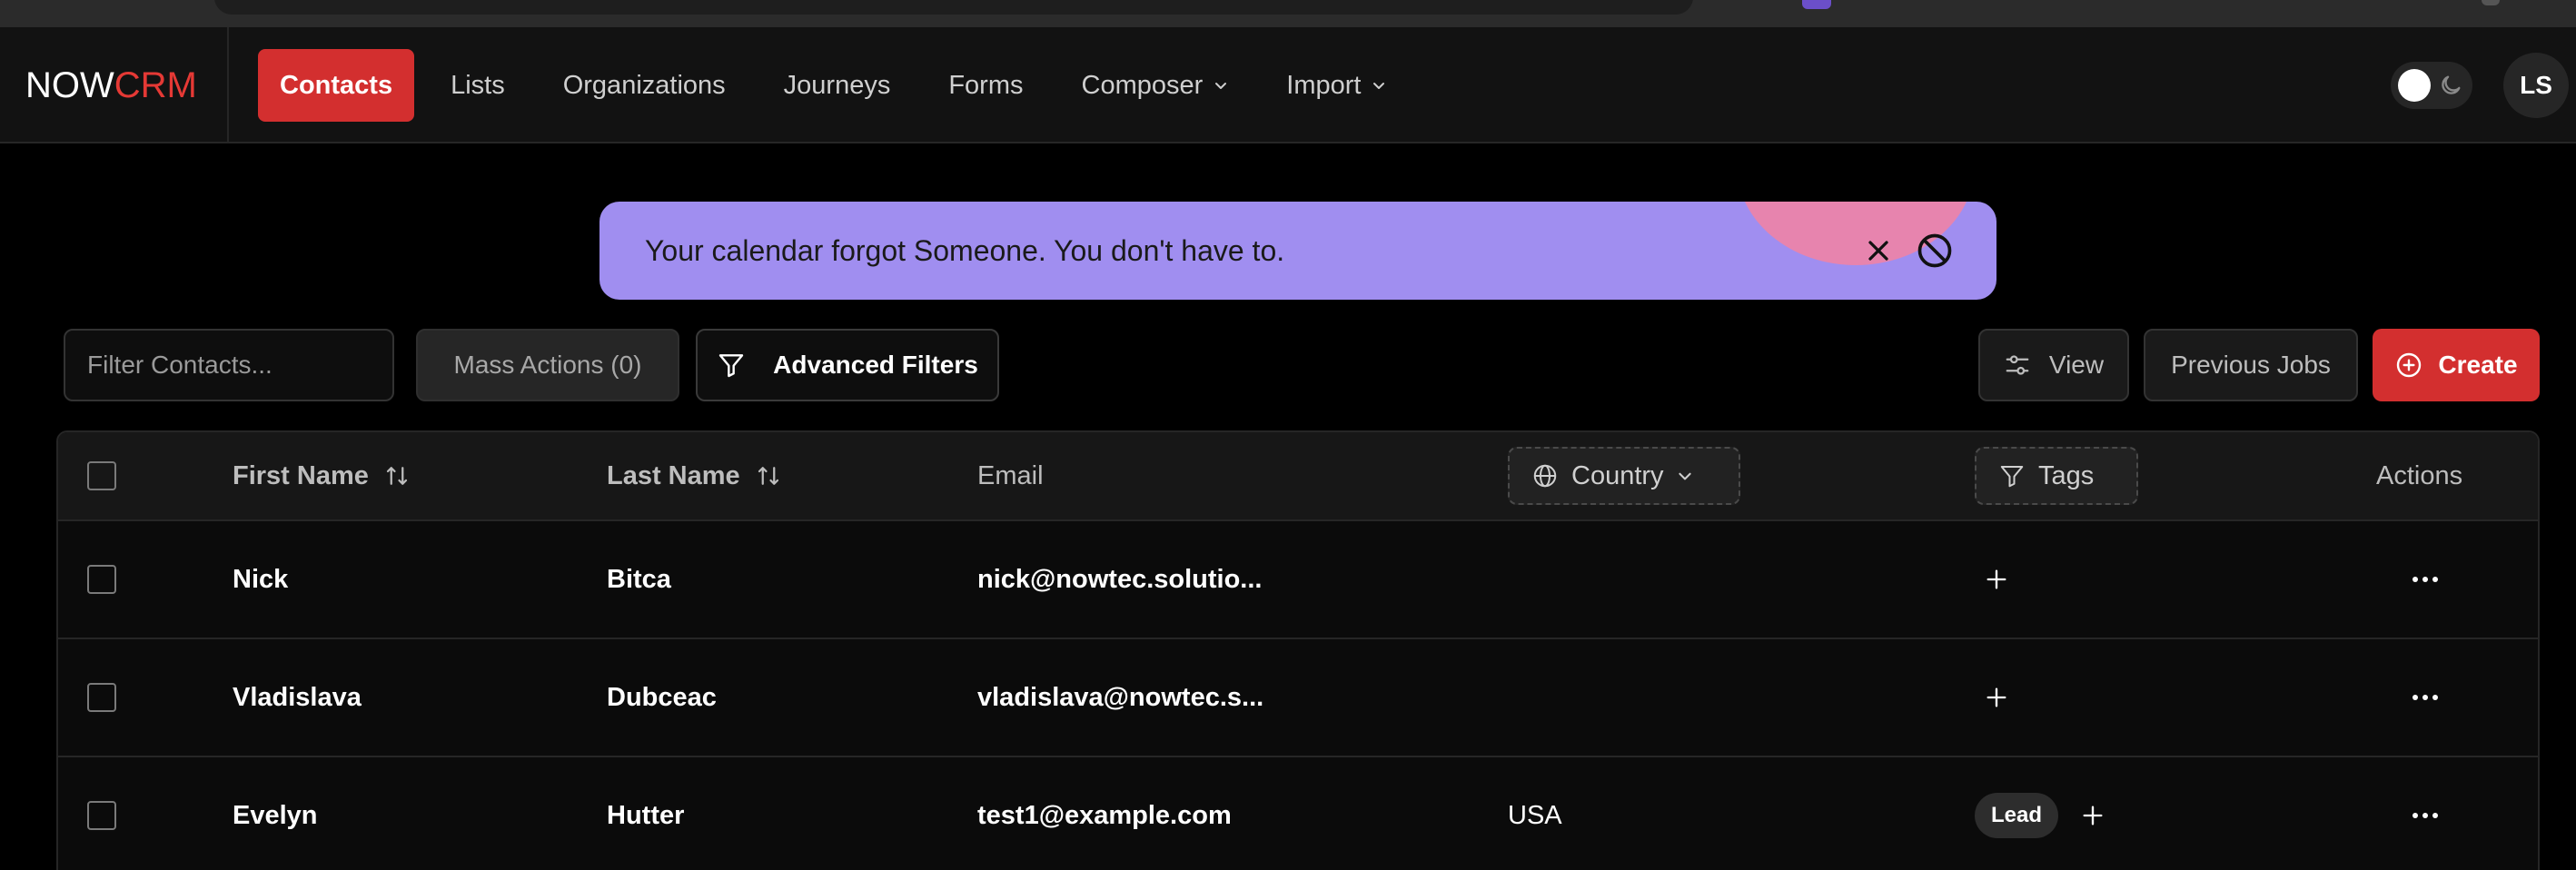 Image resolution: width=2576 pixels, height=870 pixels. I want to click on plus-circle-icon, so click(2408, 365).